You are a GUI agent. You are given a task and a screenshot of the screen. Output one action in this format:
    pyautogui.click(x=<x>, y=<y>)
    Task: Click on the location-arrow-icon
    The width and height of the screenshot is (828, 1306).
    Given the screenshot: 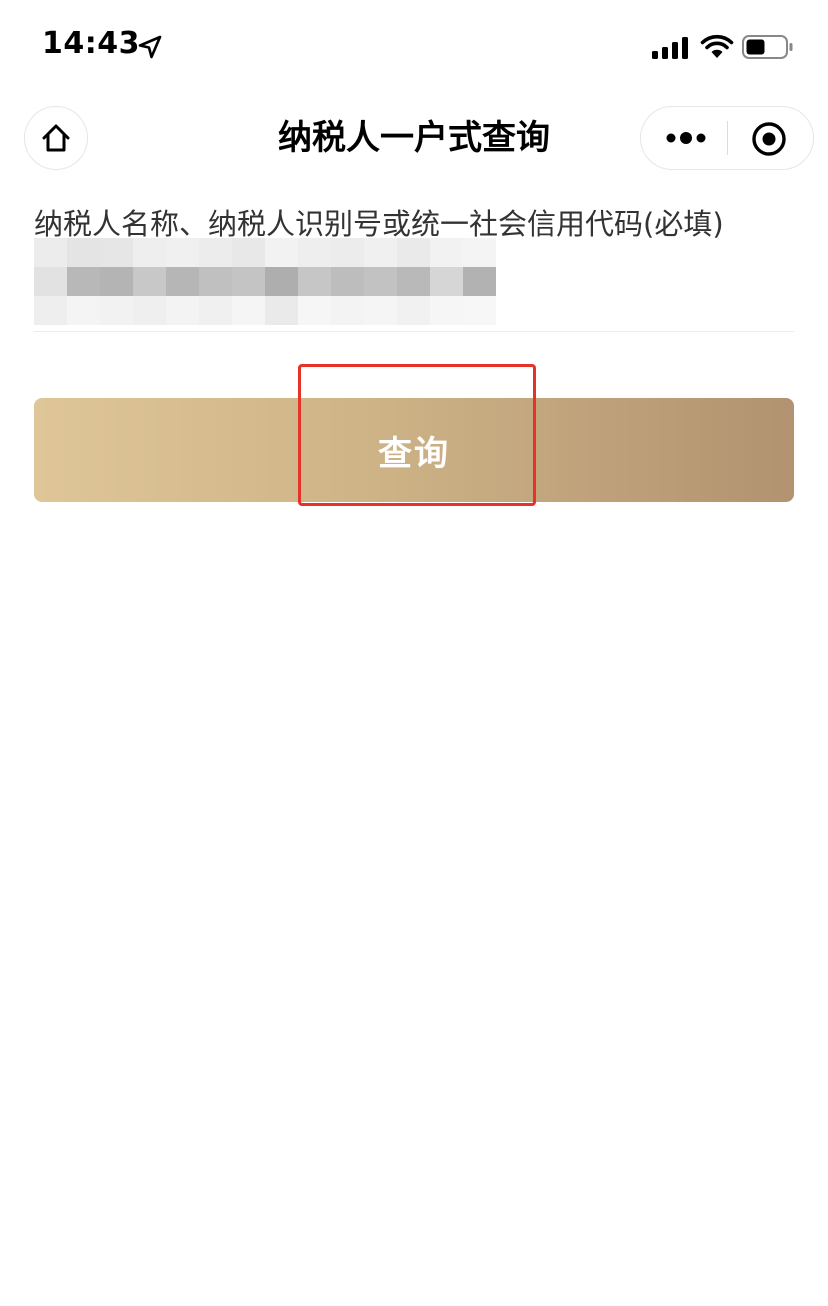 What is the action you would take?
    pyautogui.click(x=150, y=47)
    